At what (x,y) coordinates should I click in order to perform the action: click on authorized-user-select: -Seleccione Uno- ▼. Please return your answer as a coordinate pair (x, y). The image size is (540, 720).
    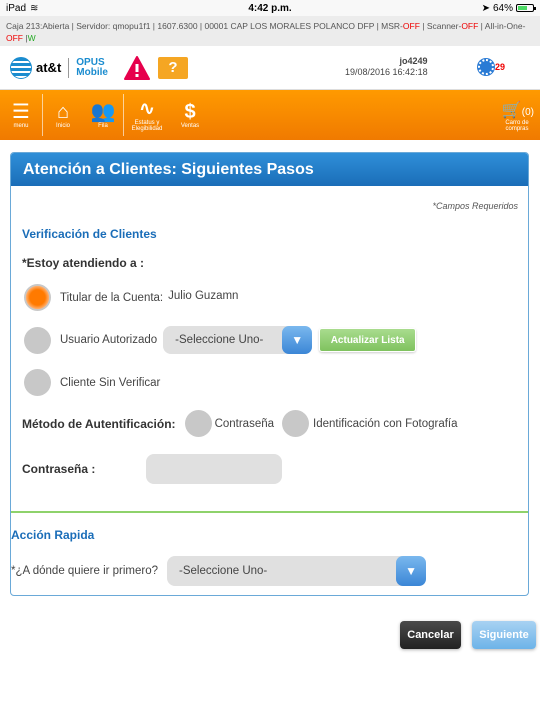
    Looking at the image, I should click on (238, 340).